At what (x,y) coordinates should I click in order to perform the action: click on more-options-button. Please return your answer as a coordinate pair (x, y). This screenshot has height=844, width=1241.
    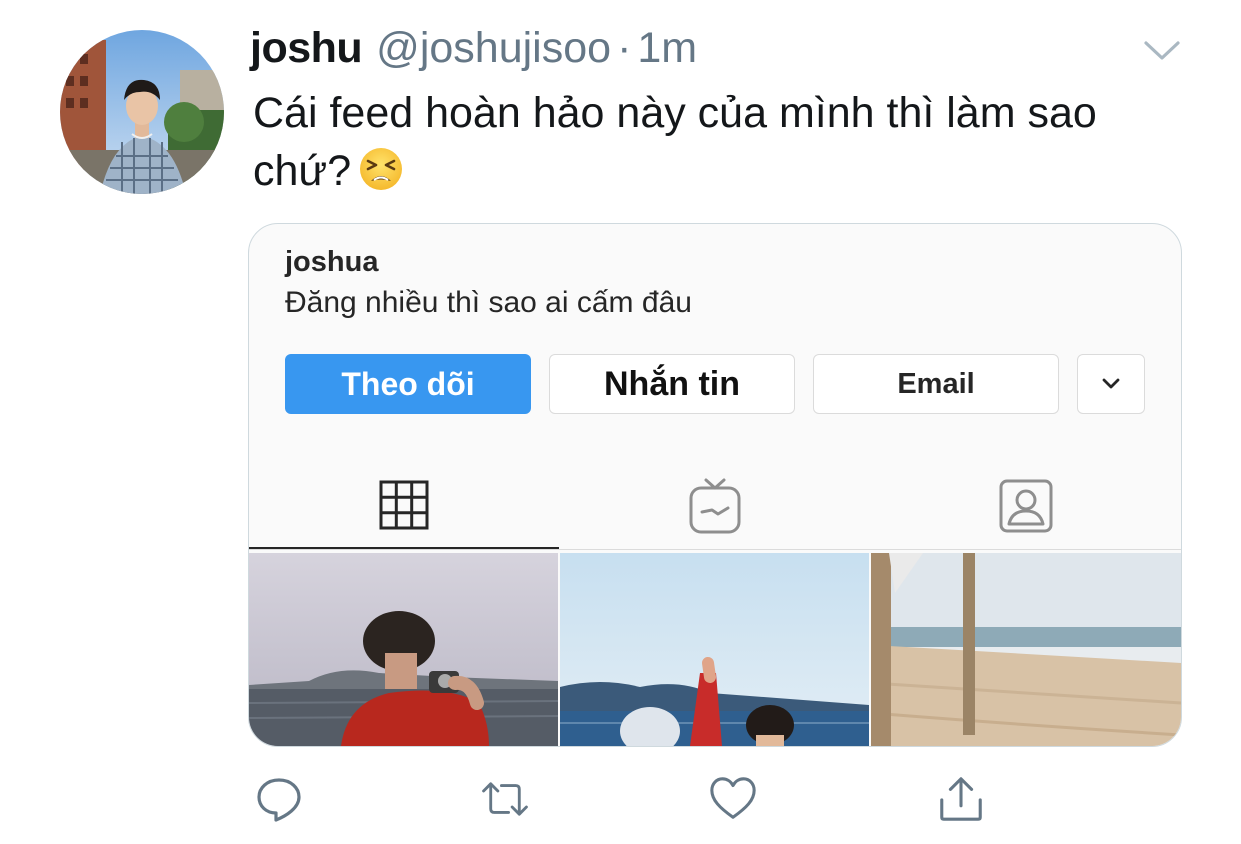
    Looking at the image, I should click on (1111, 384).